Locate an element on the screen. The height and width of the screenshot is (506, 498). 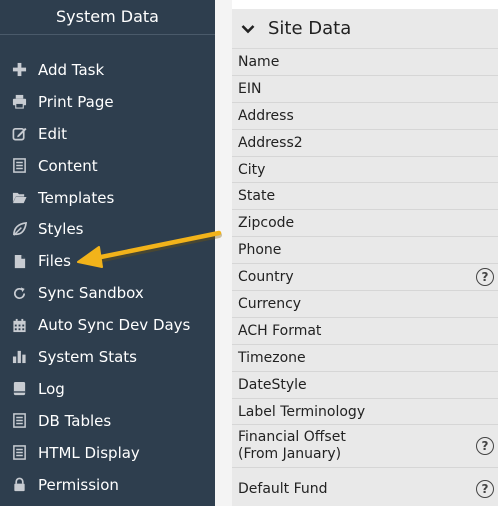
field-label: State is located at coordinates (257, 196).